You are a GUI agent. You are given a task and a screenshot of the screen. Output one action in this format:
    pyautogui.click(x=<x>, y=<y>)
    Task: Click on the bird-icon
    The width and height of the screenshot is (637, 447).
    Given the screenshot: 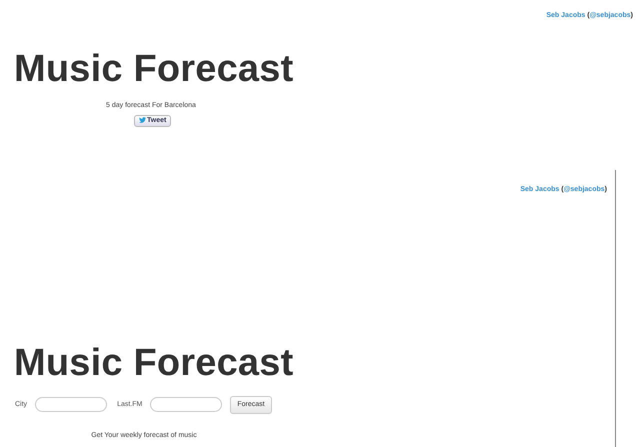 What is the action you would take?
    pyautogui.click(x=142, y=120)
    